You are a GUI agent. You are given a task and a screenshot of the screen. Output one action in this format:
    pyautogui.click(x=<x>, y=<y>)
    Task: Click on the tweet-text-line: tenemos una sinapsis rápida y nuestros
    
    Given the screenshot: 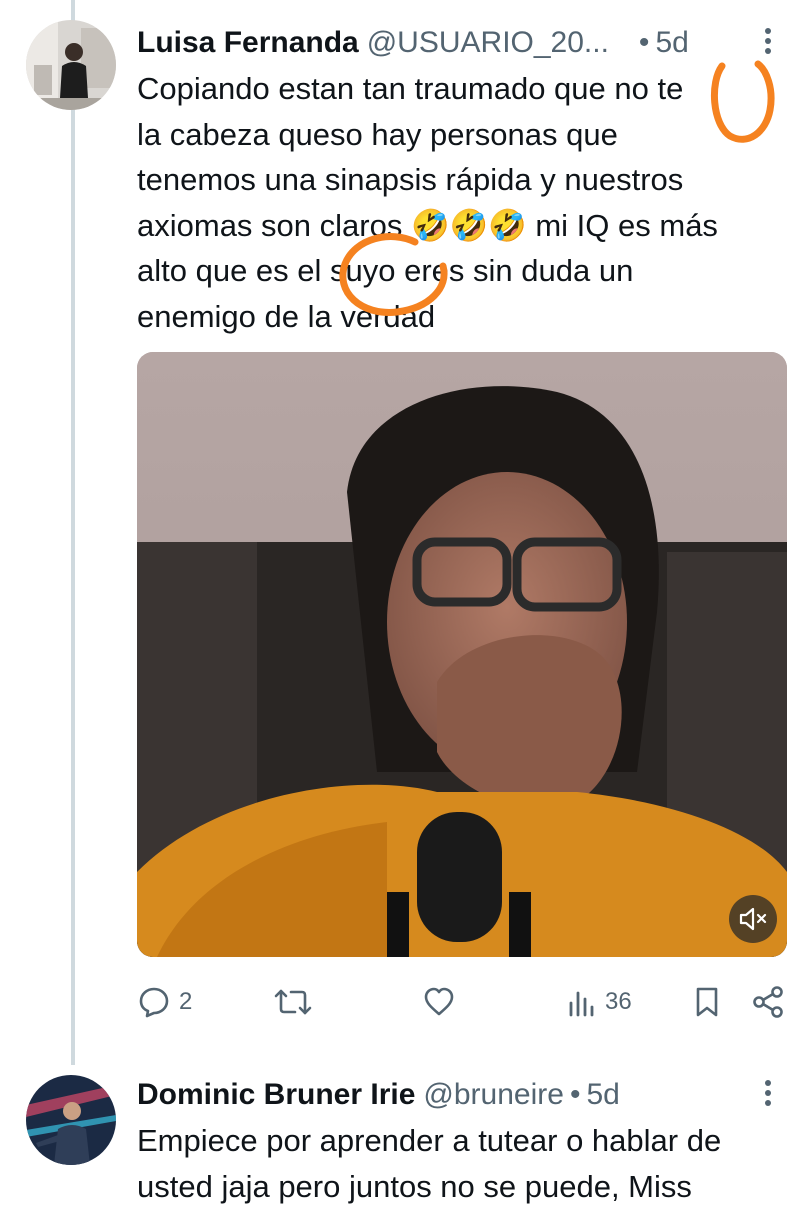 What is the action you would take?
    pyautogui.click(x=462, y=180)
    